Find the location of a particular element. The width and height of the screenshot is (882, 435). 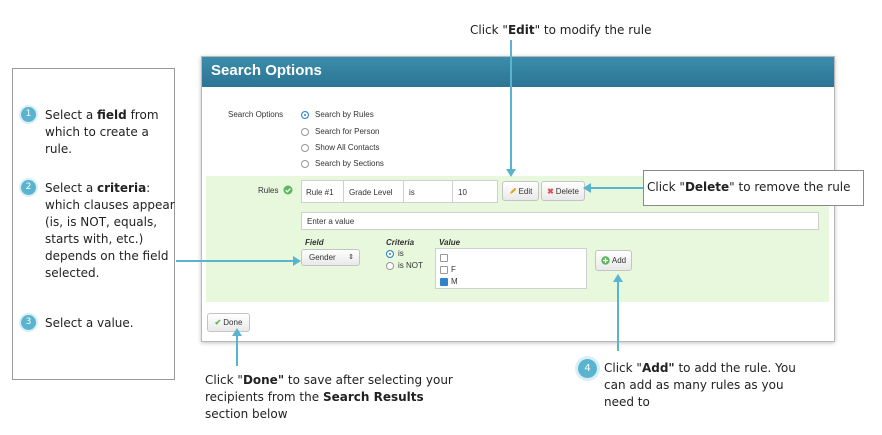

delete-button: ✖ Delete is located at coordinates (563, 191).